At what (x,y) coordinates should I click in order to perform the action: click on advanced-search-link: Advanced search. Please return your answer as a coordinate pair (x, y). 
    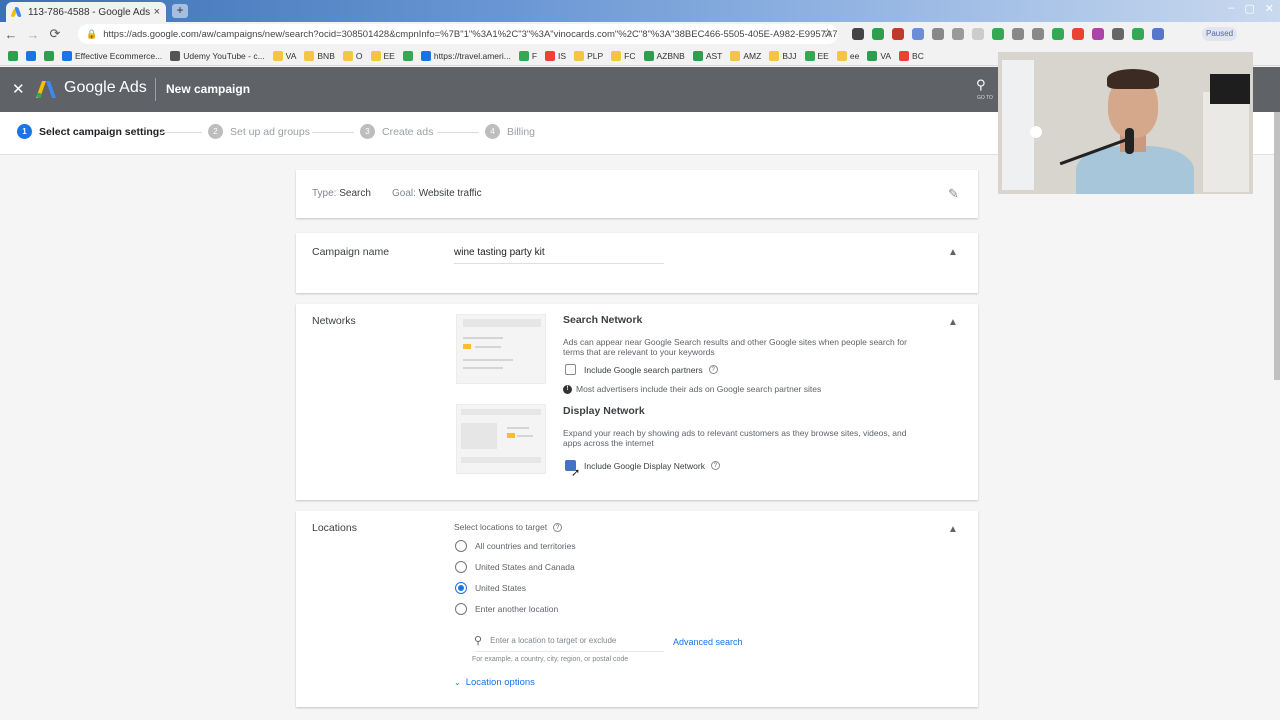
    Looking at the image, I should click on (708, 642).